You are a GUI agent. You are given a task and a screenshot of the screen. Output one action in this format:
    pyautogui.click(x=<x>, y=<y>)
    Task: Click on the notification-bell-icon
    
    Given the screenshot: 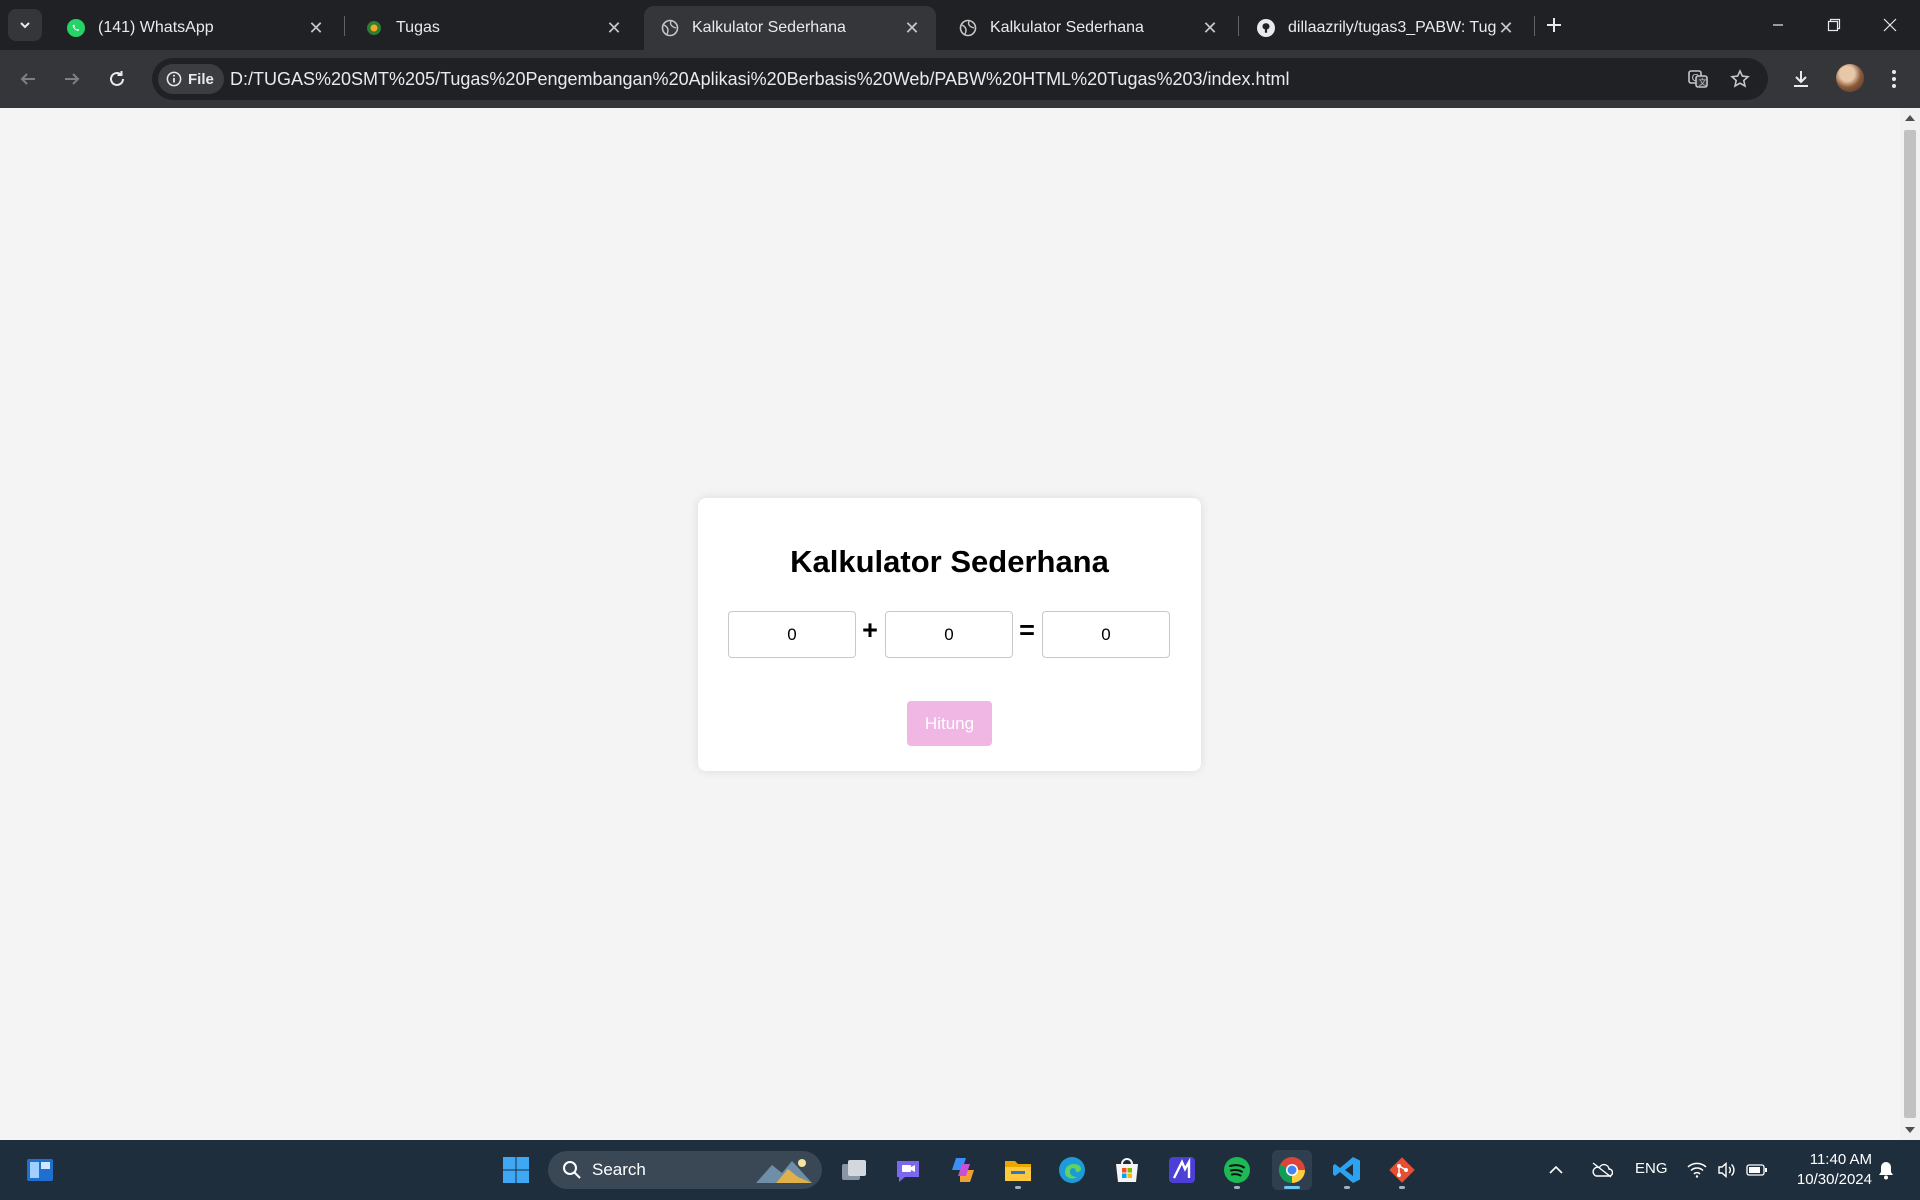 What is the action you would take?
    pyautogui.click(x=1886, y=1170)
    